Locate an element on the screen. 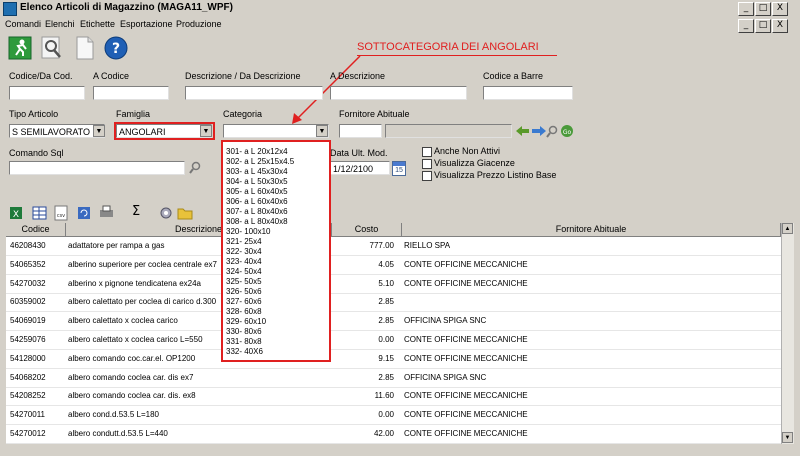 The height and width of the screenshot is (456, 800). cell-descrizione: albero comando coclea car. dis ex7 is located at coordinates (131, 377).